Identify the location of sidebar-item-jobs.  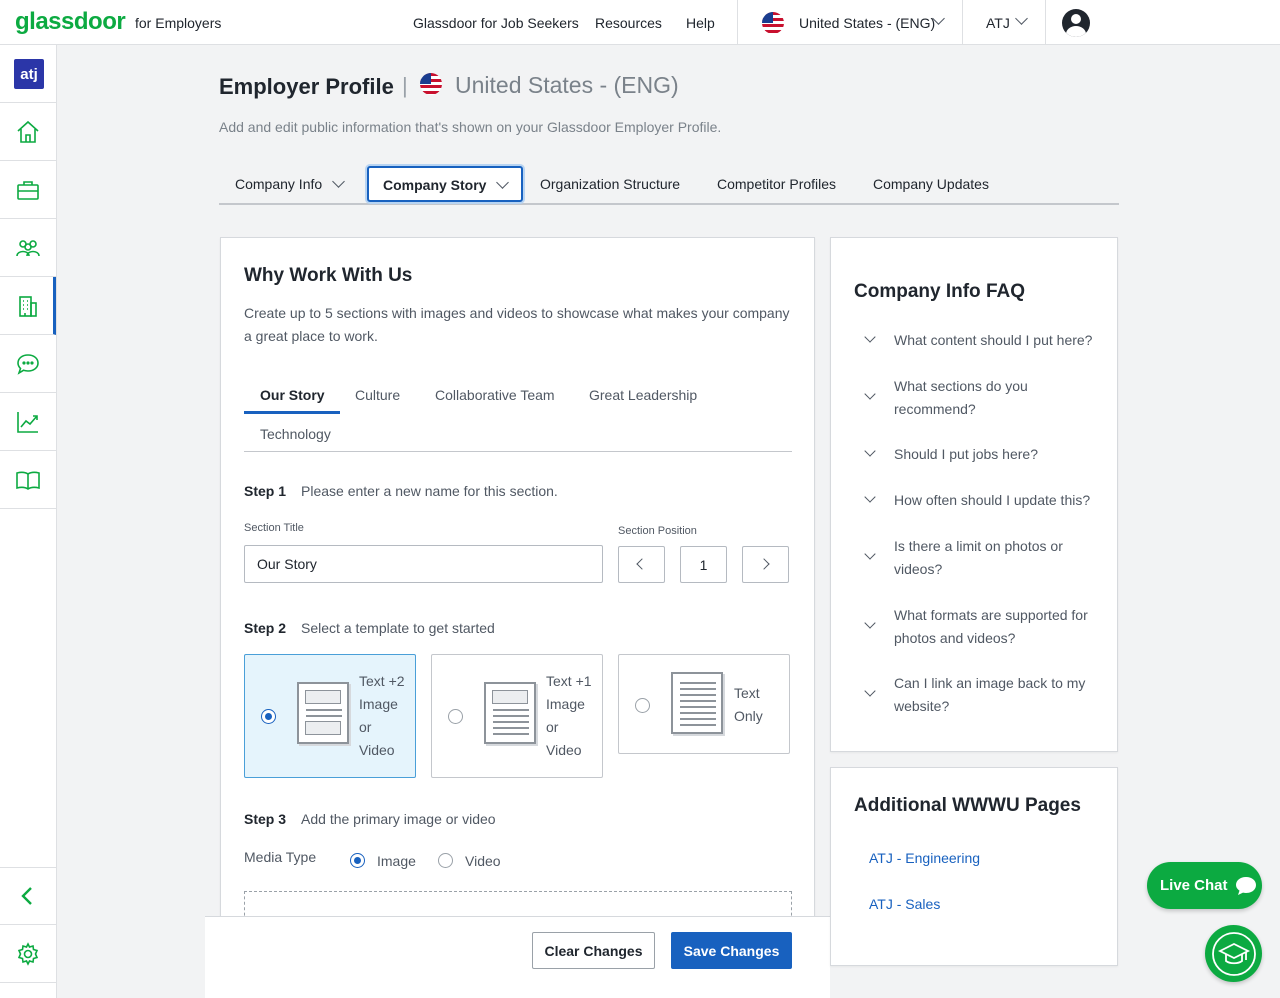
(28, 190).